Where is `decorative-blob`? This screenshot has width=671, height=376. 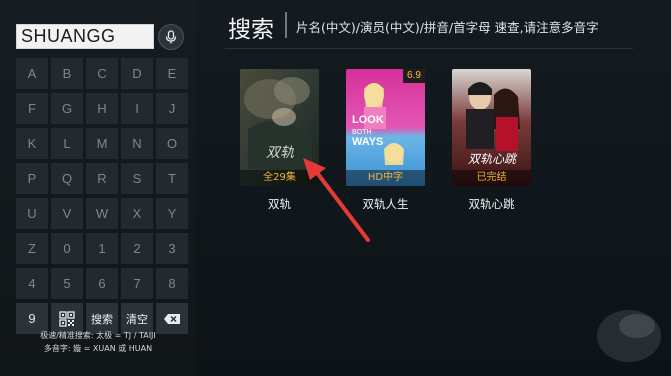
decorative-blob is located at coordinates (629, 336).